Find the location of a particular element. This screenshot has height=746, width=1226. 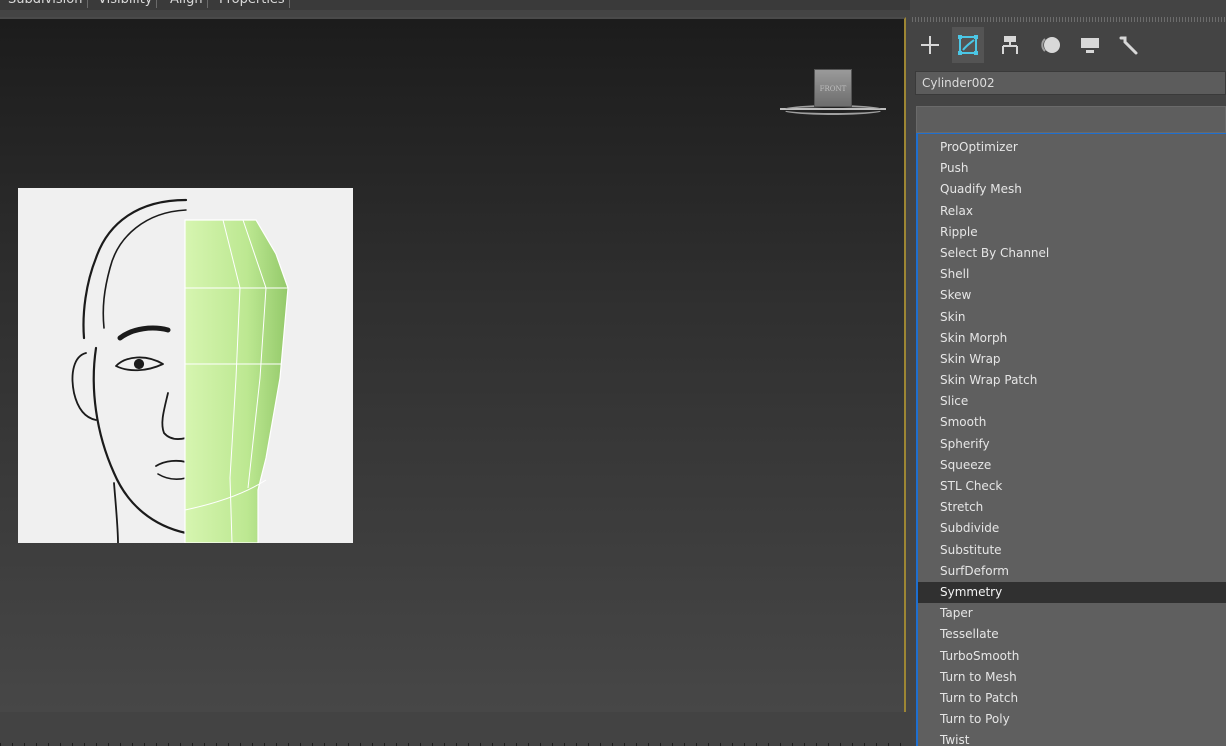

modifier-list-item: SurfDeform is located at coordinates (1072, 571).